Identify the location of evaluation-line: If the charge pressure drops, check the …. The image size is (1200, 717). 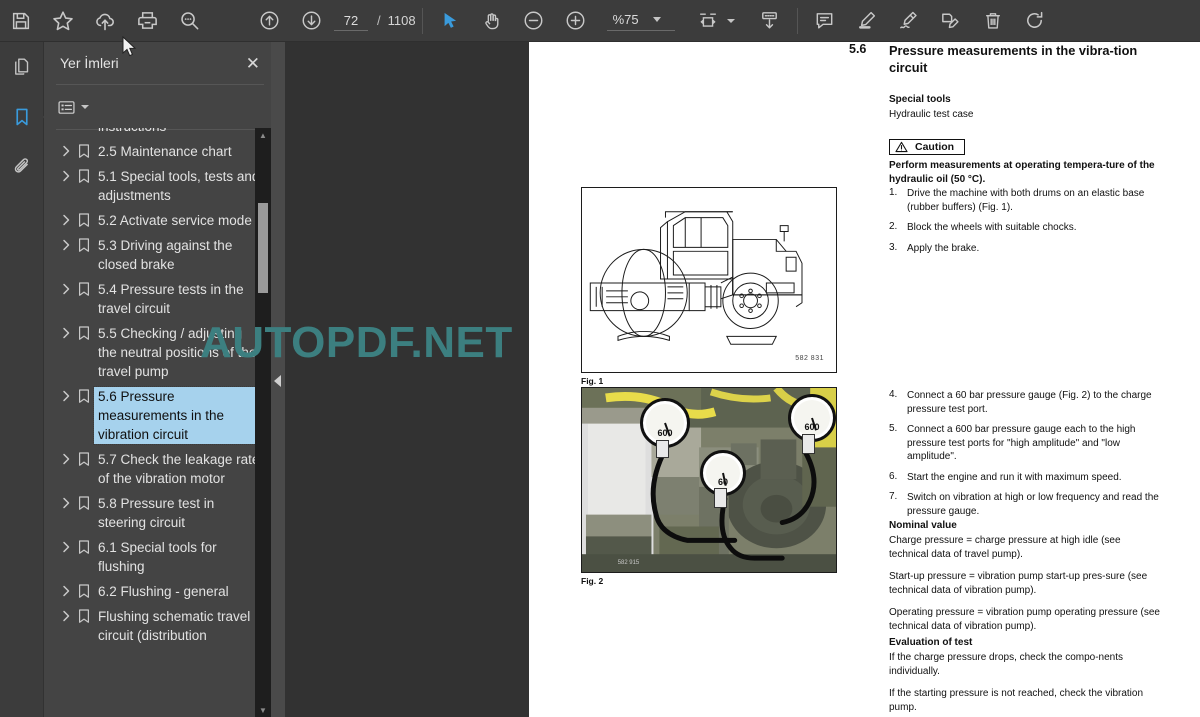
(1006, 664).